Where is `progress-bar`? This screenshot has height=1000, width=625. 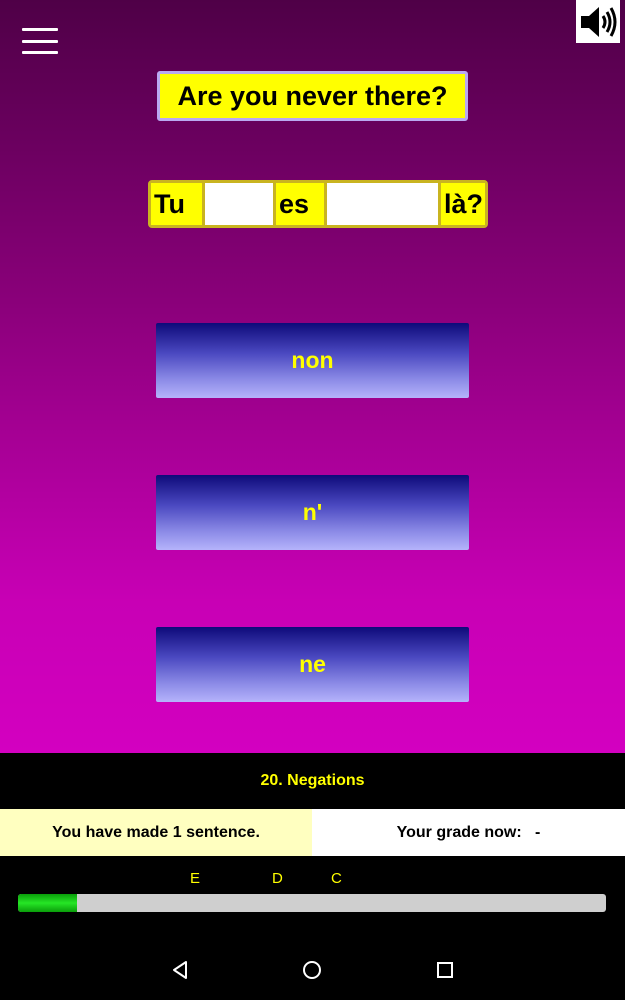 progress-bar is located at coordinates (312, 903).